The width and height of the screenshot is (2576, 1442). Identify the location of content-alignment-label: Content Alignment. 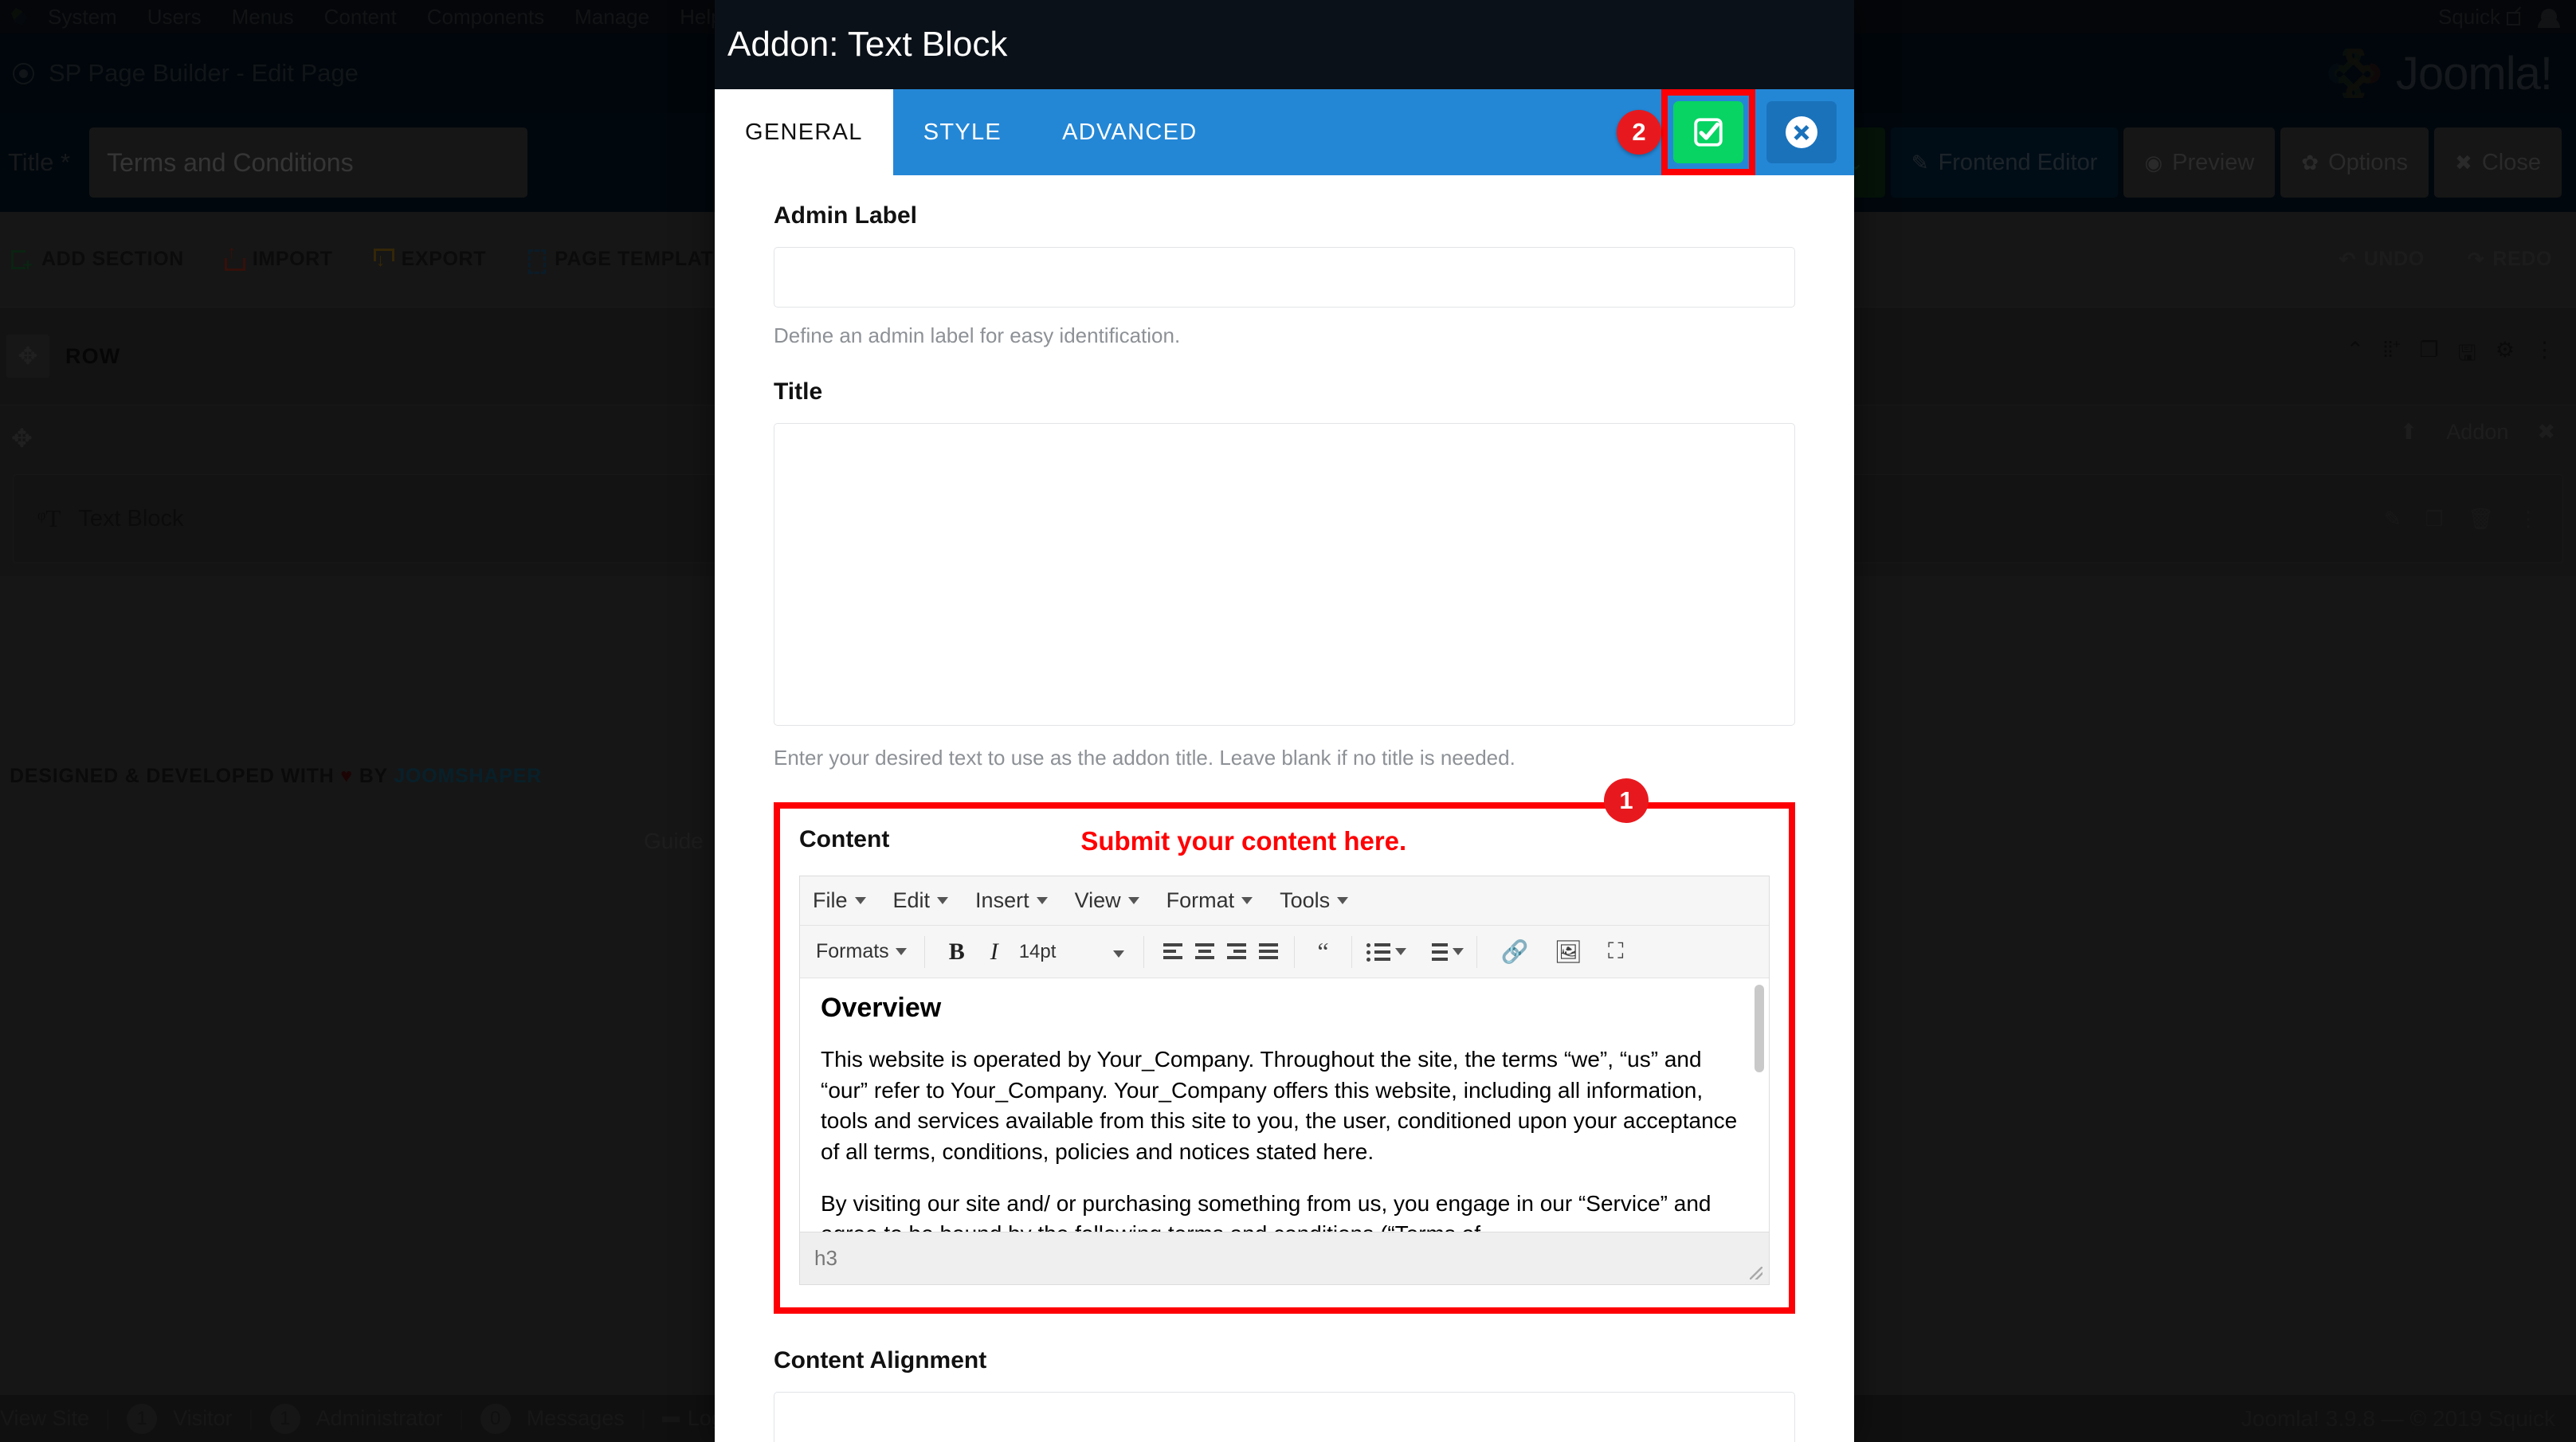
(880, 1360).